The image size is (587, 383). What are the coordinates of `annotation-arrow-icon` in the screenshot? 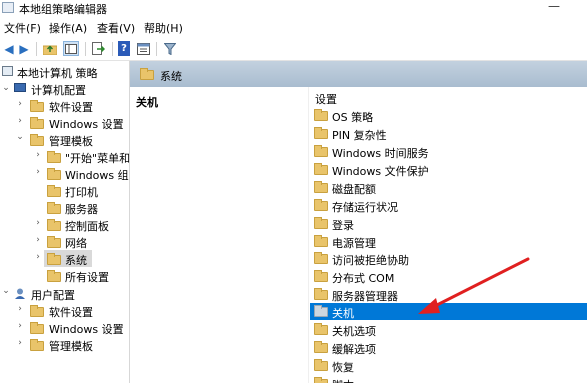 It's located at (474, 285).